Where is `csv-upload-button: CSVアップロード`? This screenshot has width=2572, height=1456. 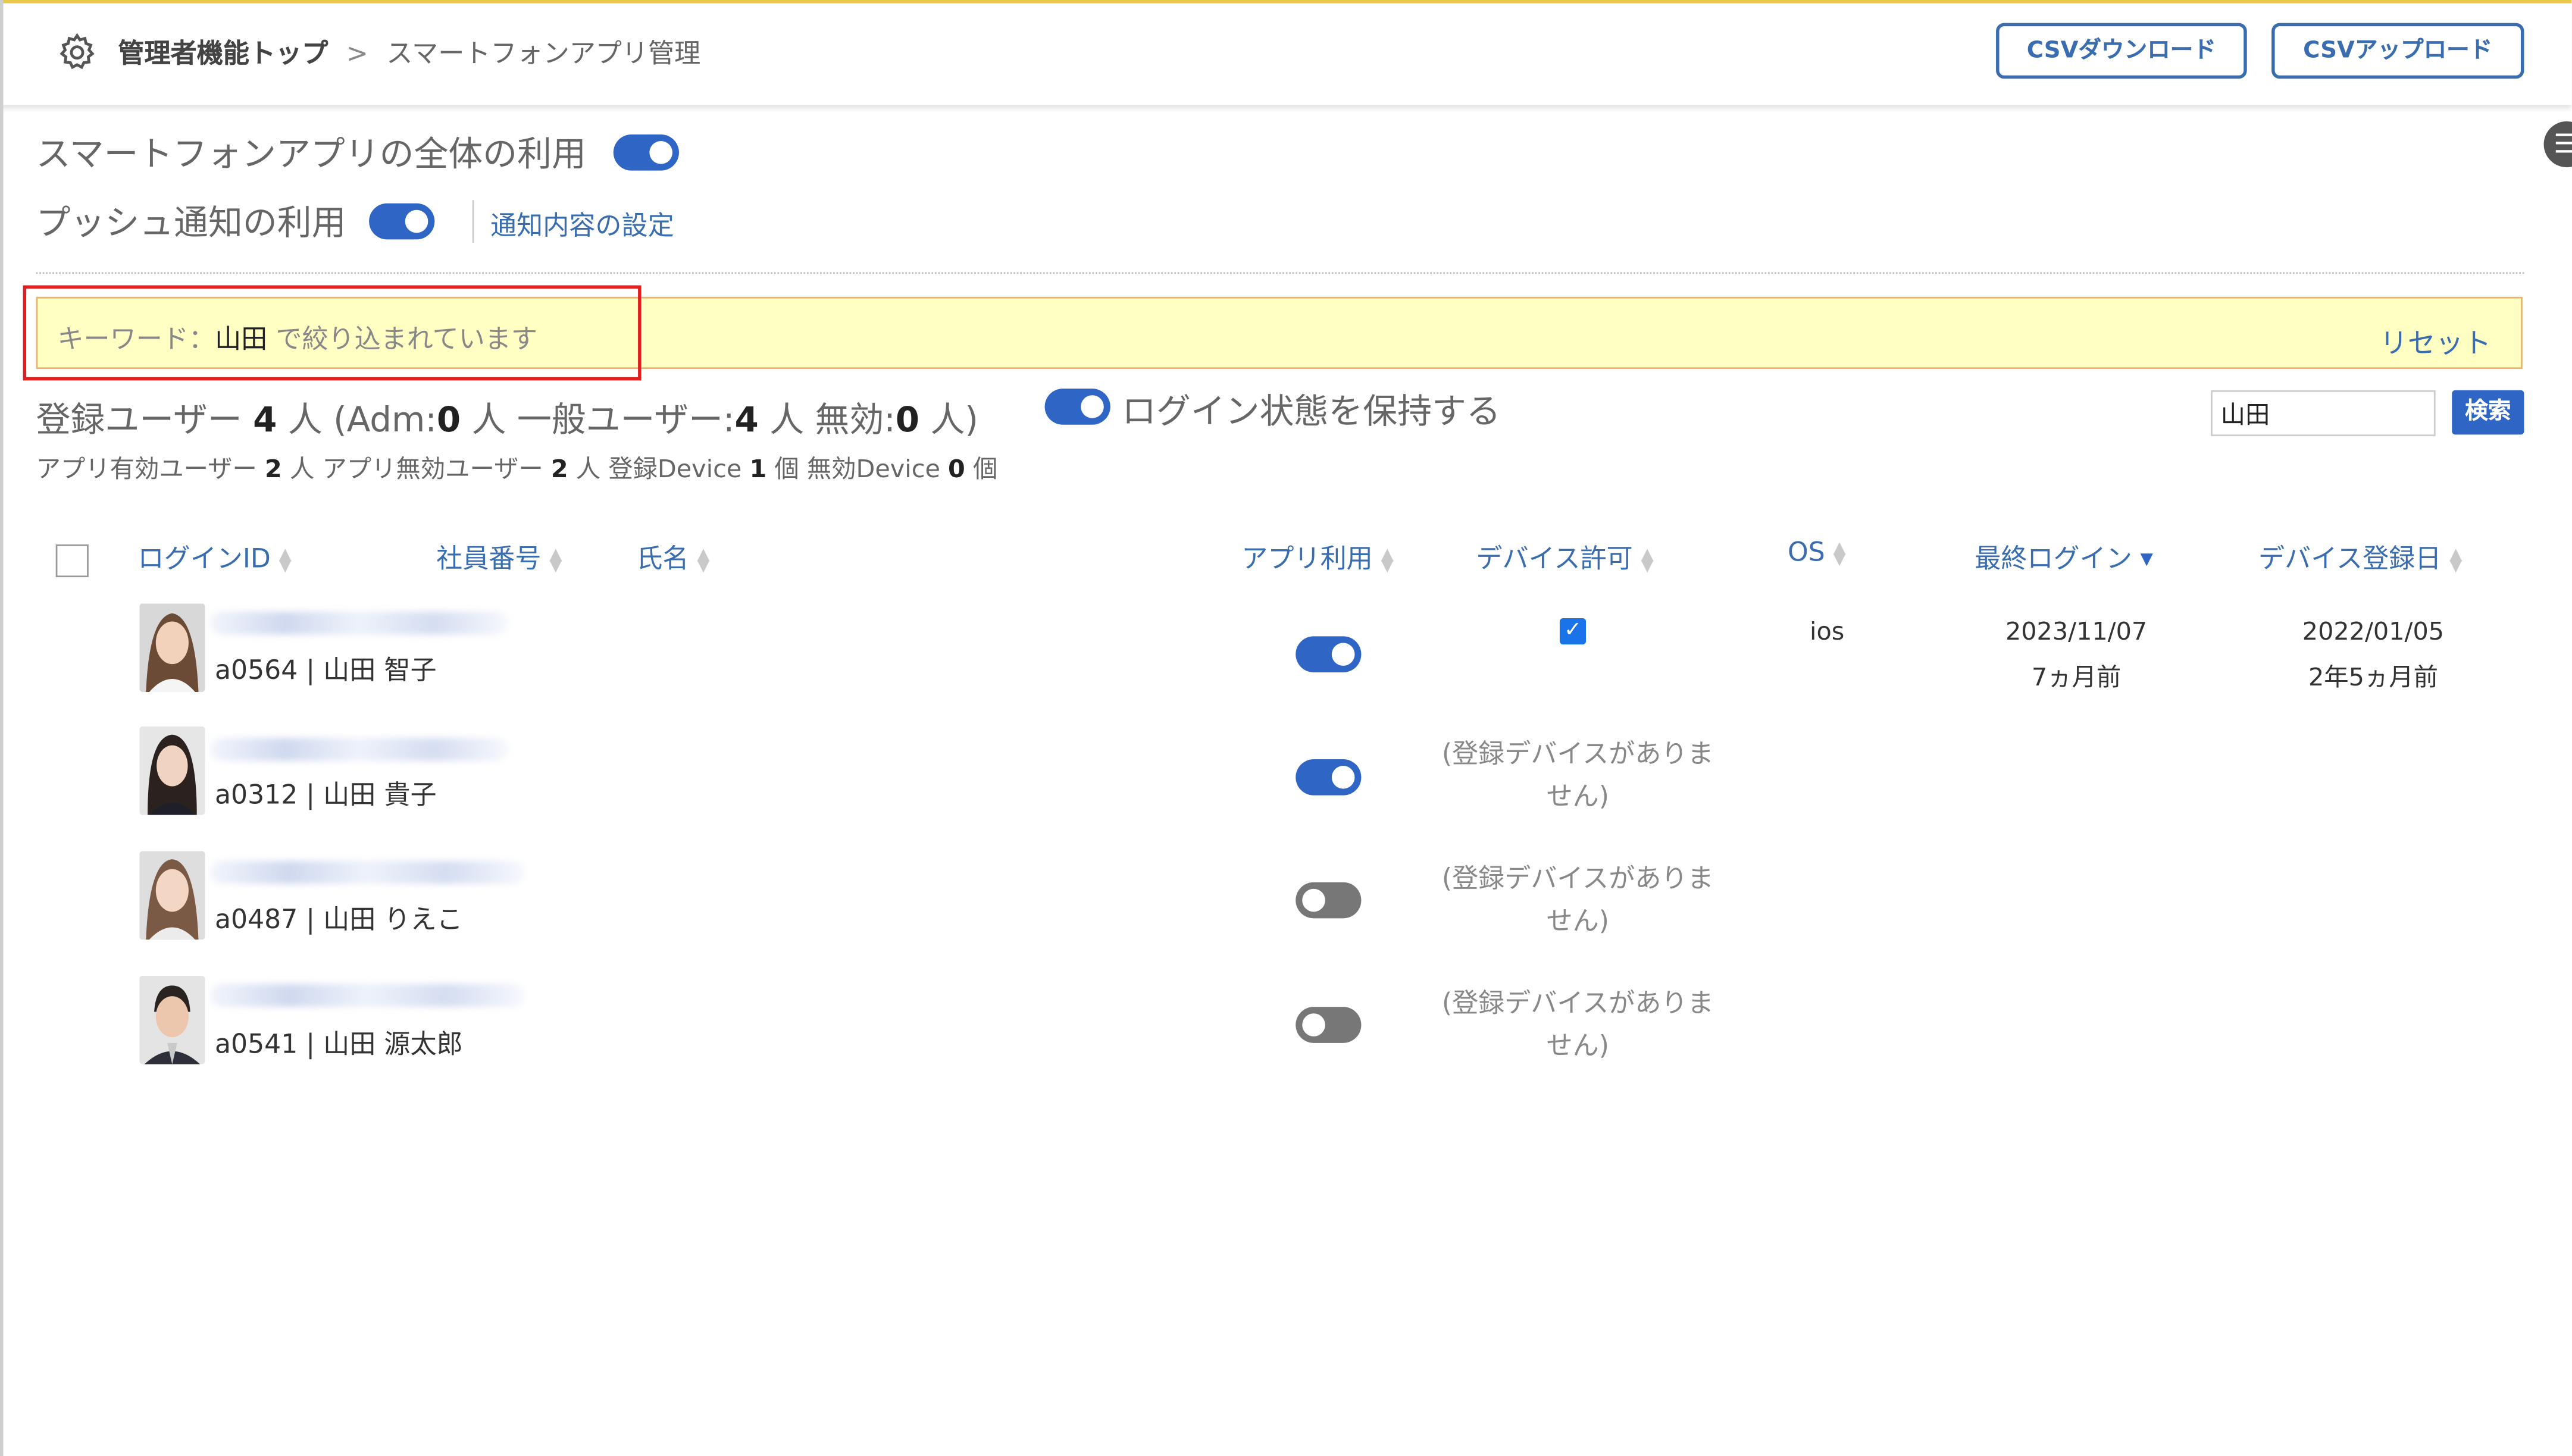
csv-upload-button: CSVアップロード is located at coordinates (2397, 51).